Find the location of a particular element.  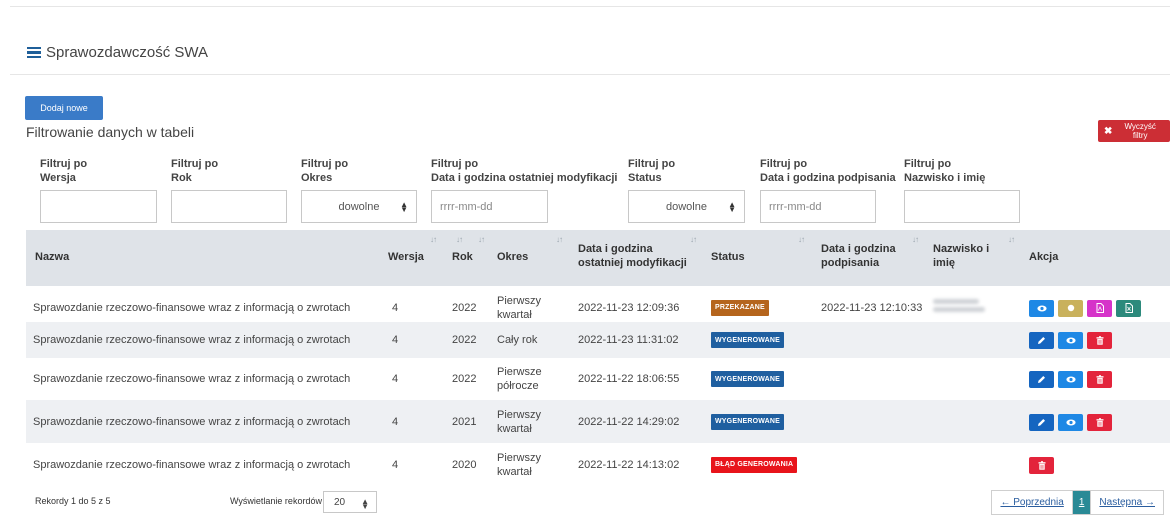

top-divider is located at coordinates (590, 6).